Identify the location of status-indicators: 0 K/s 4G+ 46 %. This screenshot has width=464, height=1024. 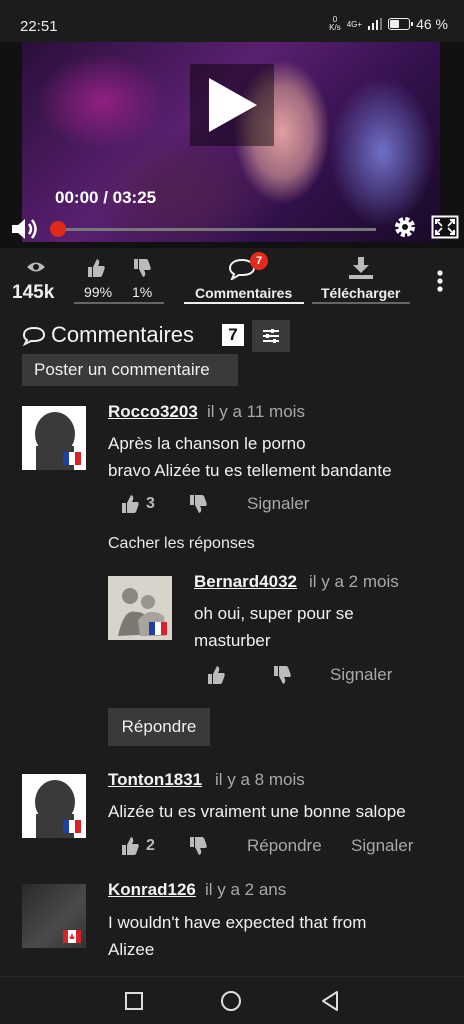
(388, 24).